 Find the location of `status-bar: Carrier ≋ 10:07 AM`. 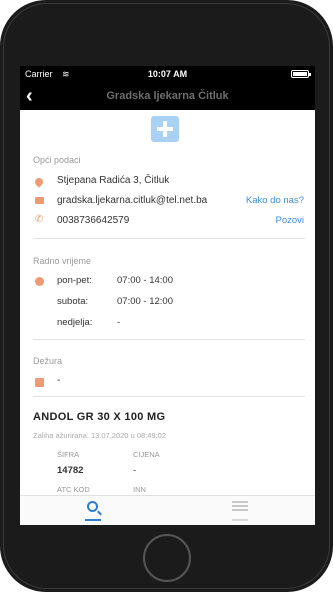

status-bar: Carrier ≋ 10:07 AM is located at coordinates (167, 74).